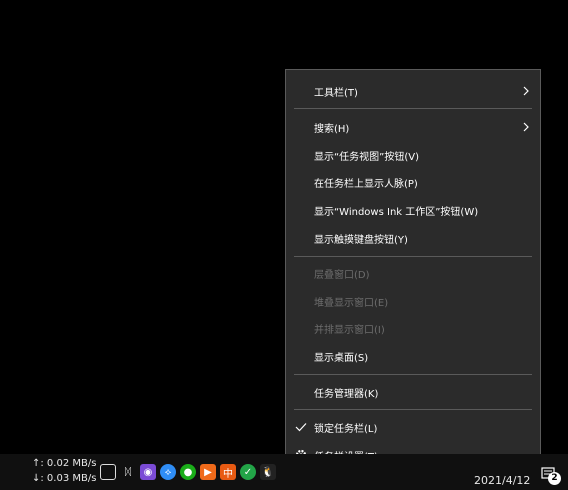 The width and height of the screenshot is (568, 490). I want to click on app-icon: ◉, so click(148, 472).